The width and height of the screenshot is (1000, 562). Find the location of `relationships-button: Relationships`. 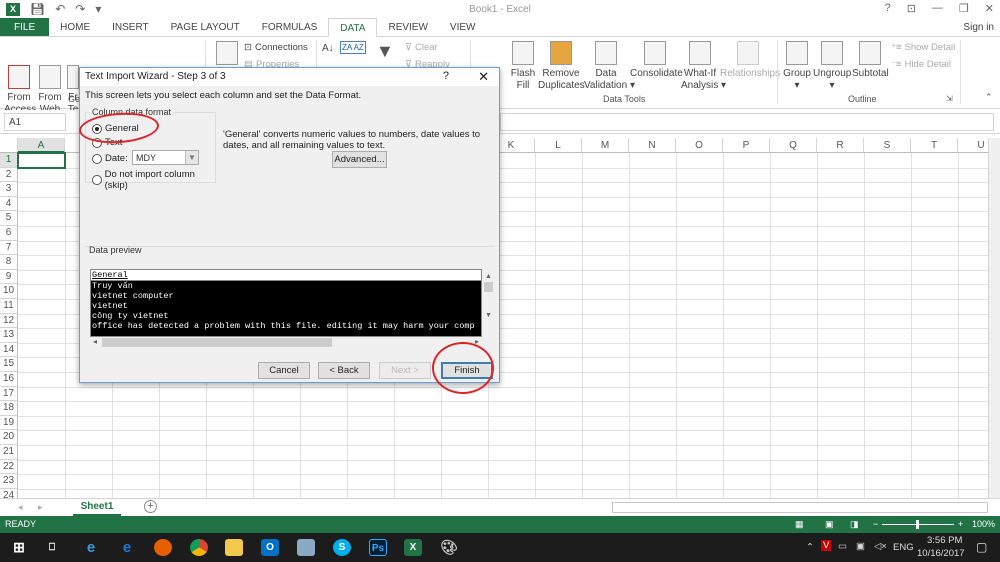

relationships-button: Relationships is located at coordinates (750, 60).